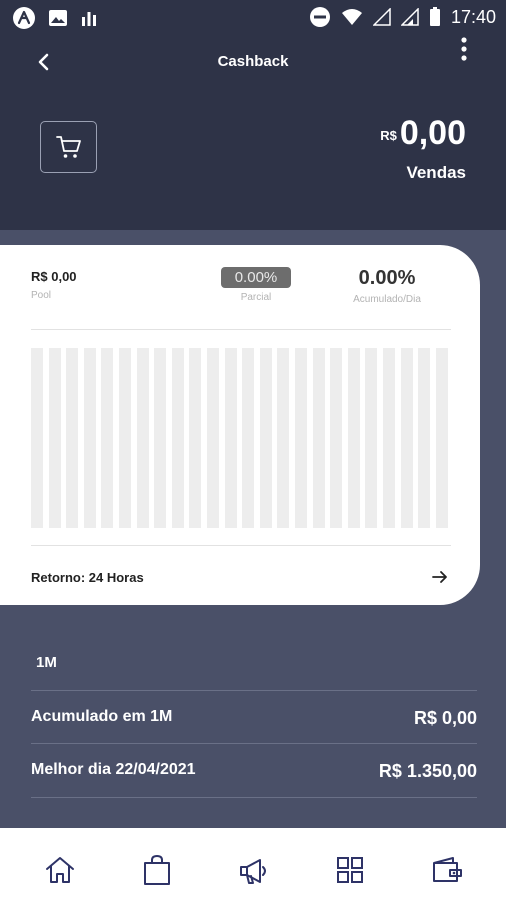 This screenshot has width=506, height=900. Describe the element at coordinates (102, 716) in the screenshot. I see `summary-row-label: Acumulado em 1M` at that location.